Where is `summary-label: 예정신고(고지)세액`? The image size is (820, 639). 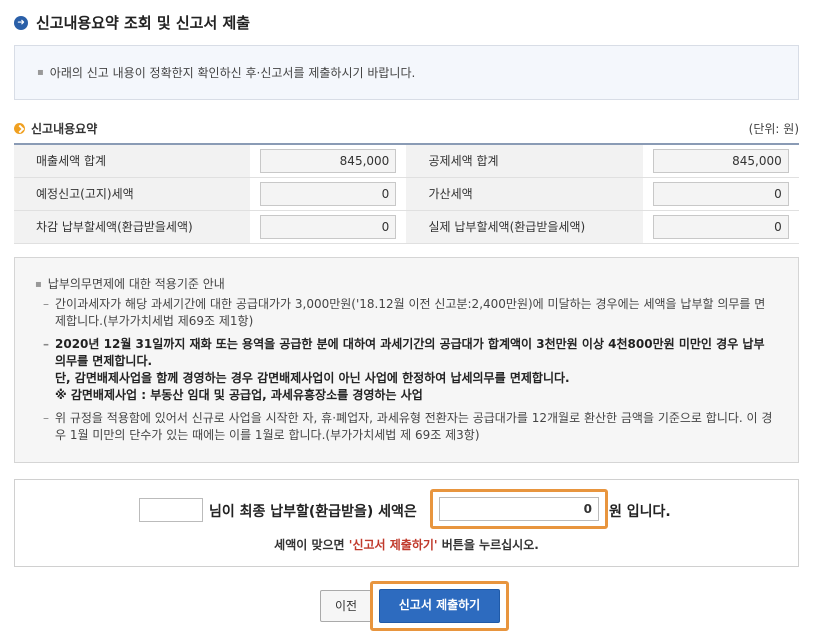 summary-label: 예정신고(고지)세액 is located at coordinates (132, 194).